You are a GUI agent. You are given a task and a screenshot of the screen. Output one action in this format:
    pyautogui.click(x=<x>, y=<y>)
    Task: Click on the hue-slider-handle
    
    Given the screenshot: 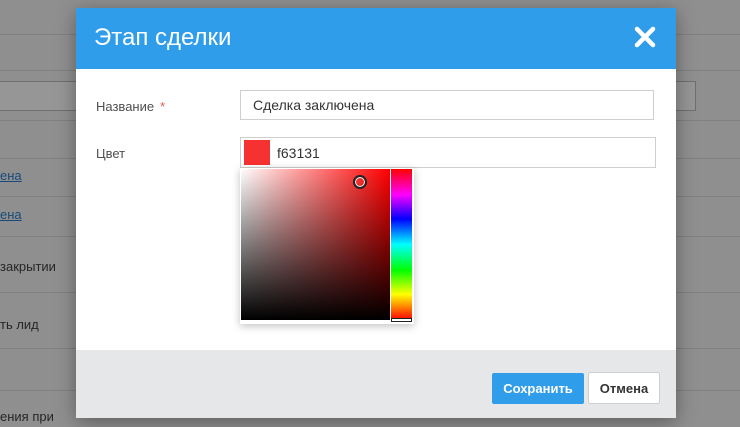 What is the action you would take?
    pyautogui.click(x=401, y=320)
    